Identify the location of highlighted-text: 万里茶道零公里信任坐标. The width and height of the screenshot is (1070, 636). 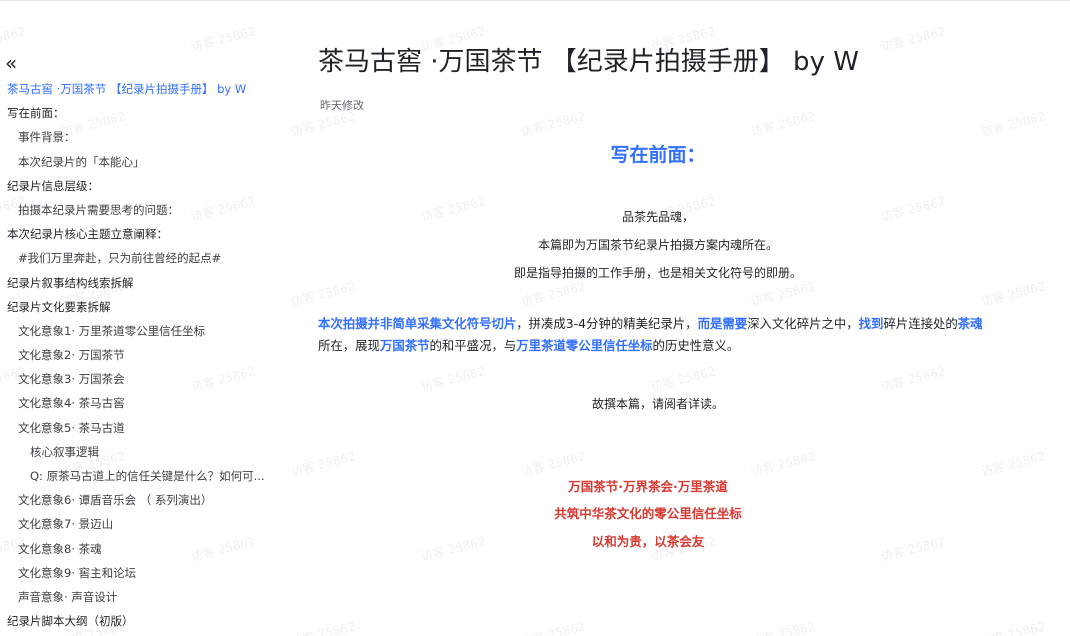
(584, 345).